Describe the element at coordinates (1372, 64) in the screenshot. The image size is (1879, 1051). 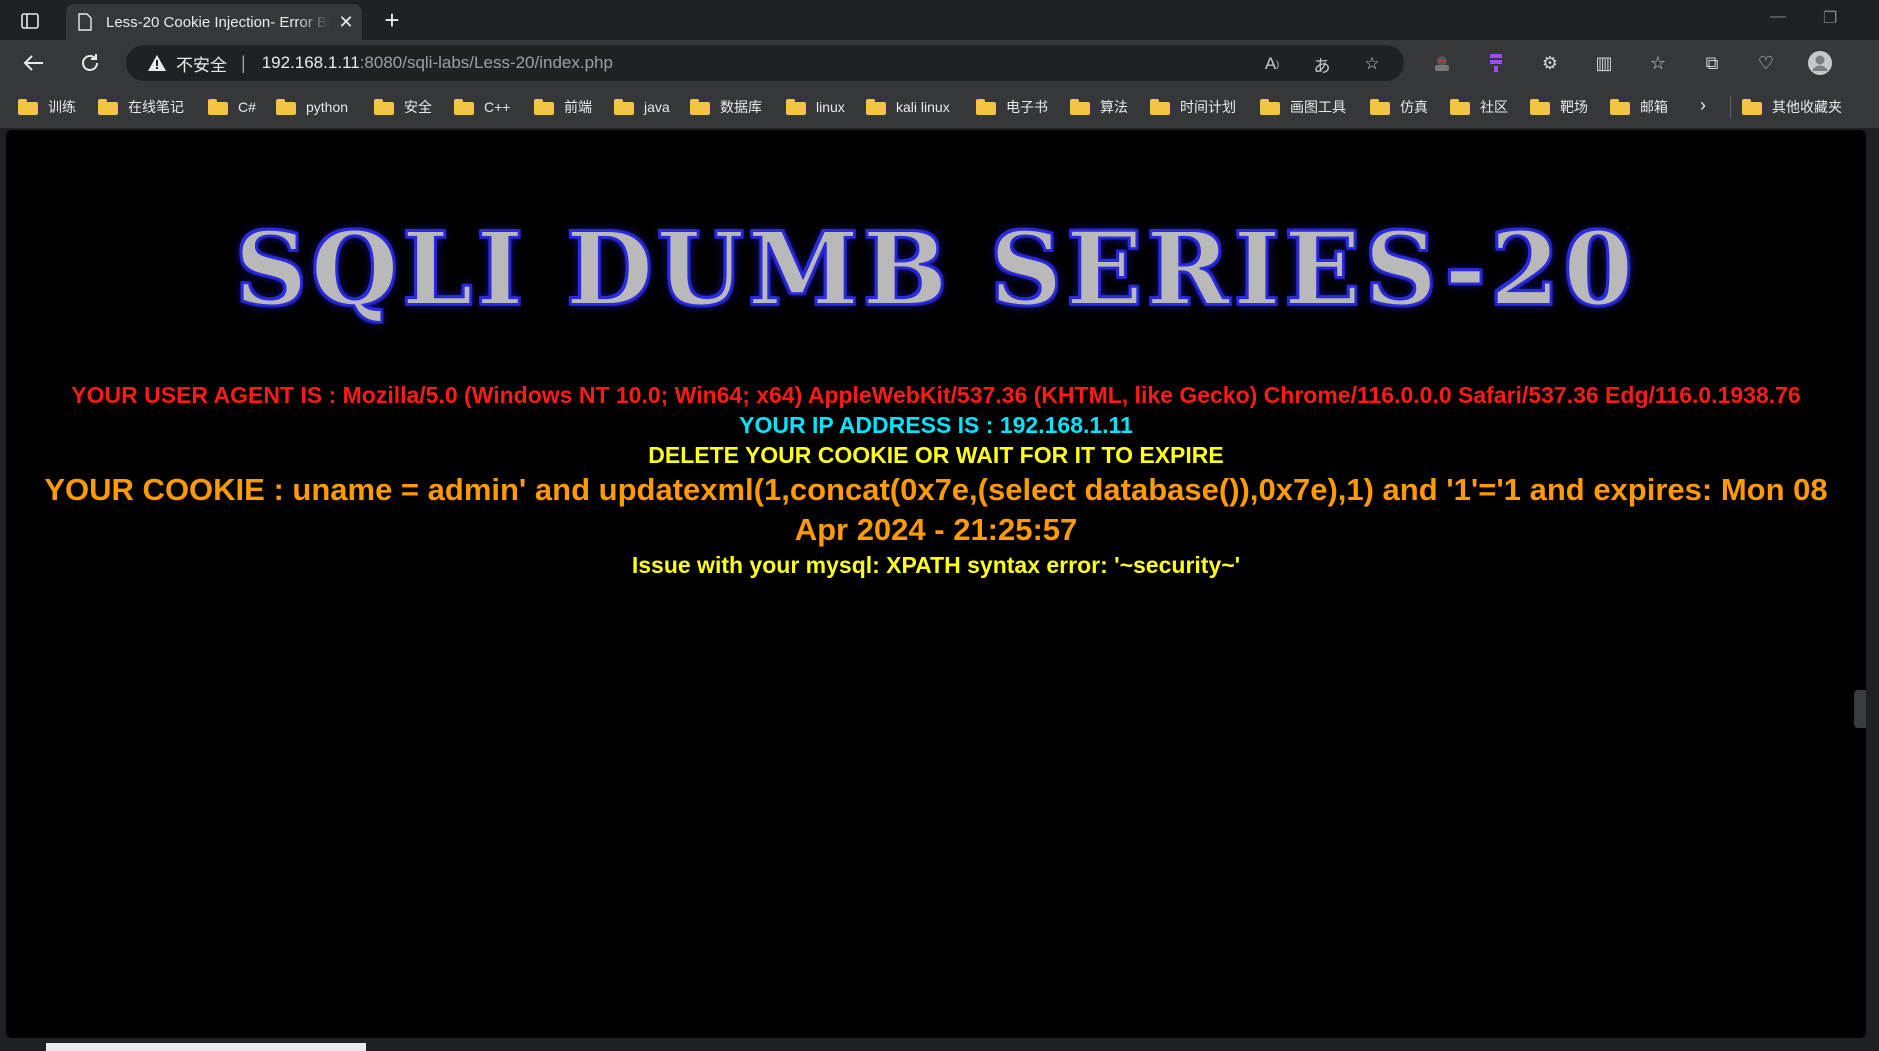
I see `favorite-star-icon: ☆` at that location.